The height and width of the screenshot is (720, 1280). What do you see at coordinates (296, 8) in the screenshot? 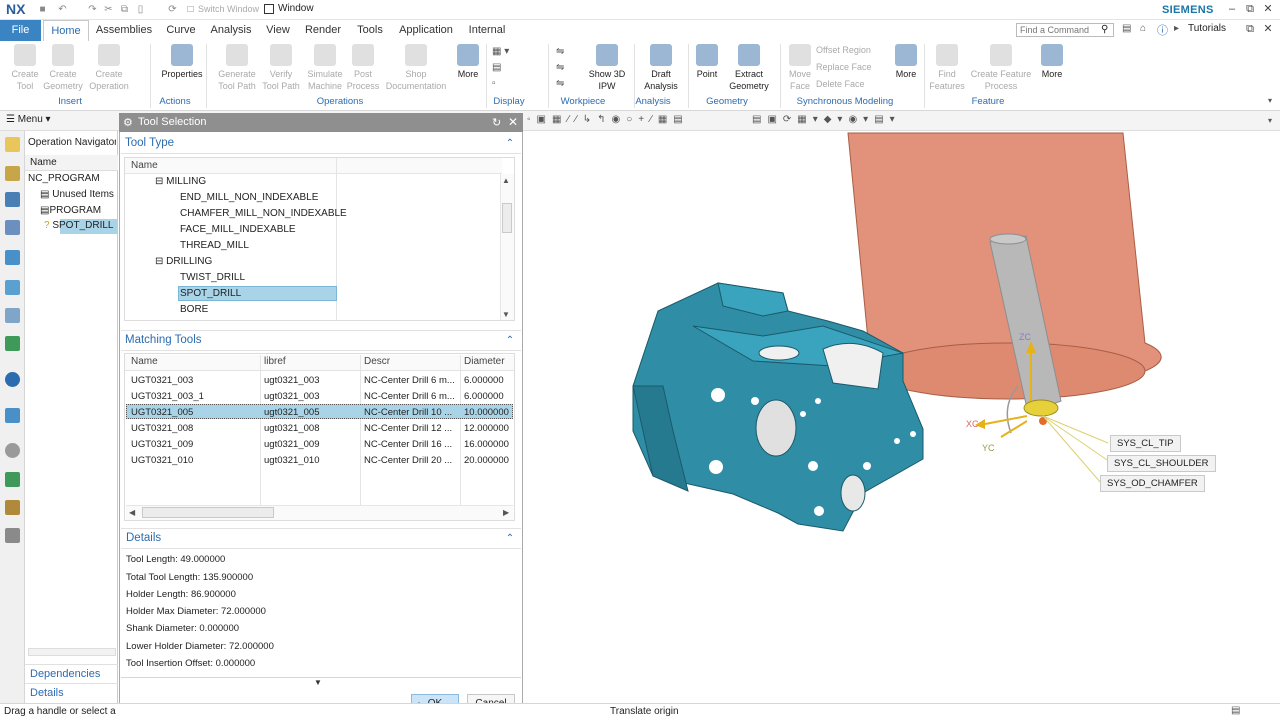
I see `window-menu: Window` at bounding box center [296, 8].